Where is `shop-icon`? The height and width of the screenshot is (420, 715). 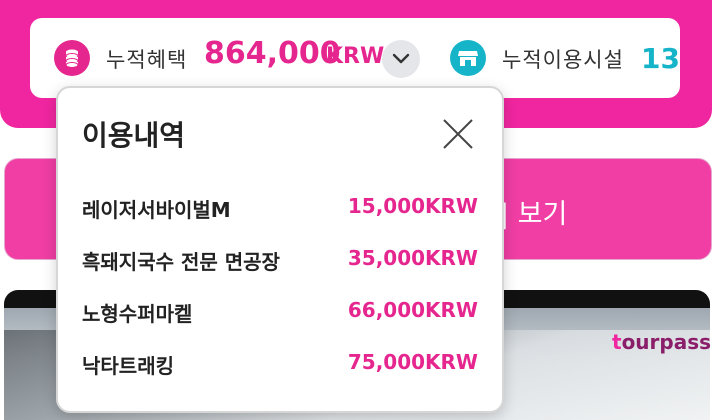 shop-icon is located at coordinates (468, 58).